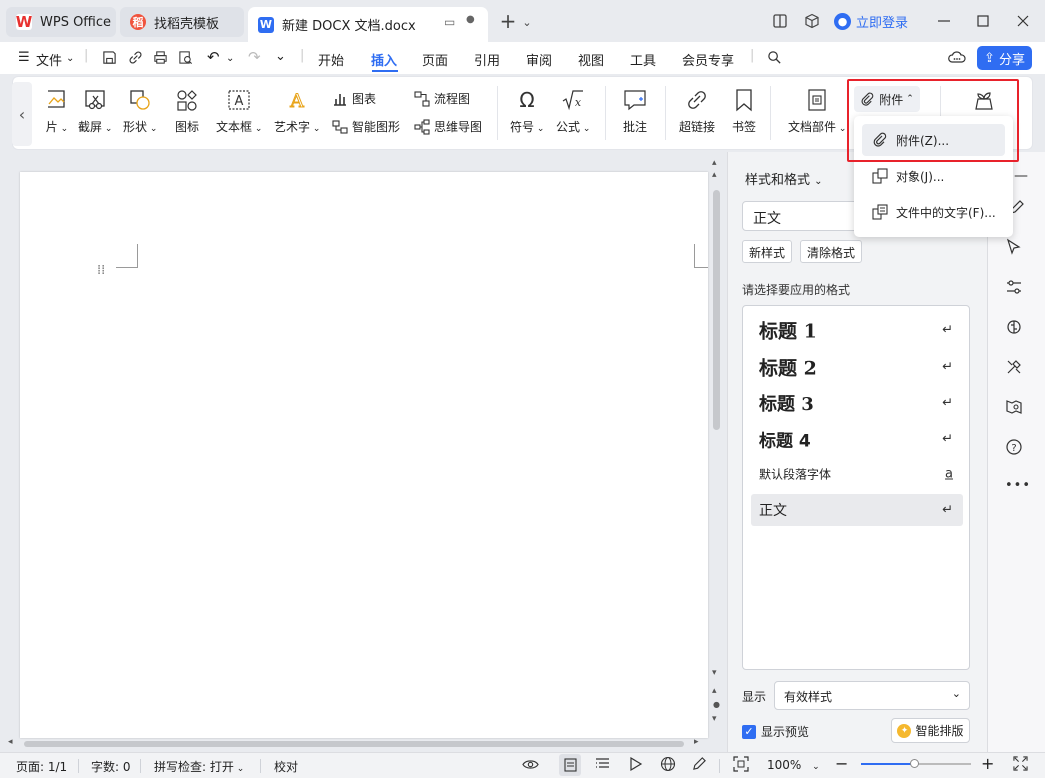  I want to click on scroll-left-icon: ◂, so click(10, 742).